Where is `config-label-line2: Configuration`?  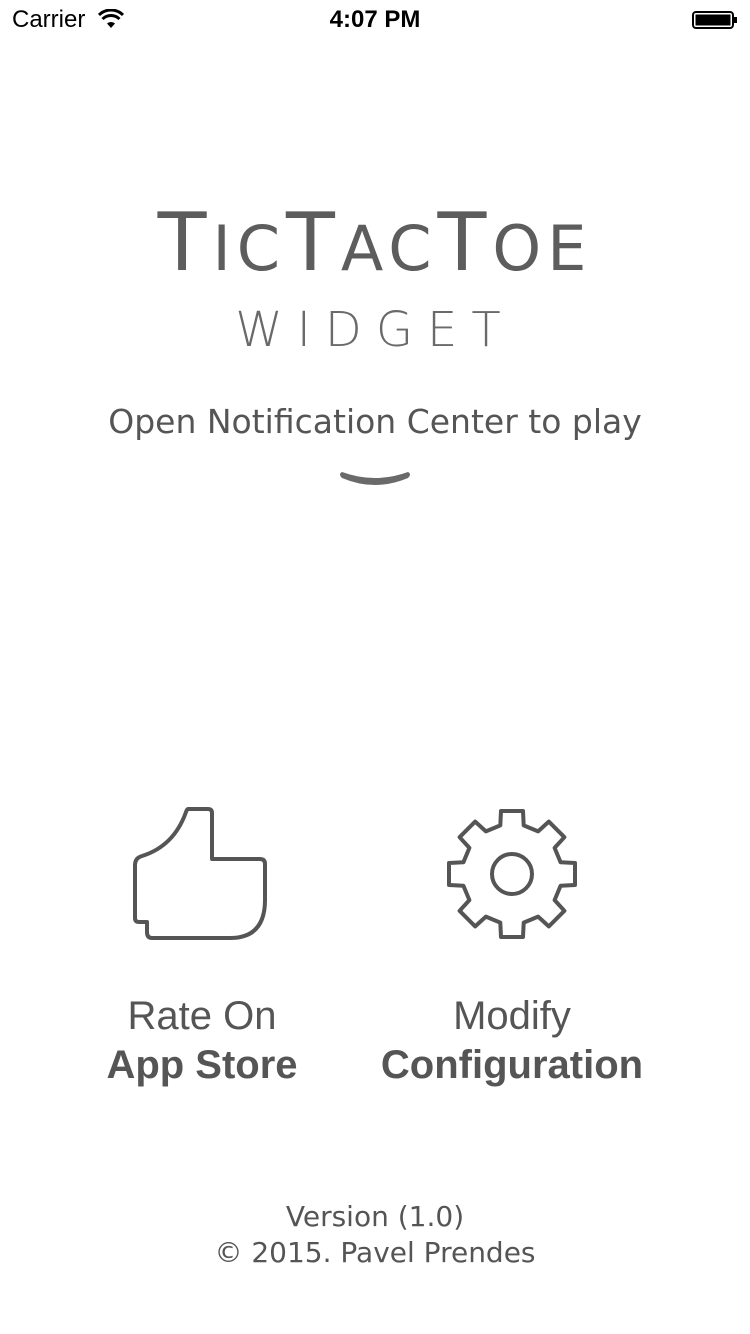 config-label-line2: Configuration is located at coordinates (512, 1065).